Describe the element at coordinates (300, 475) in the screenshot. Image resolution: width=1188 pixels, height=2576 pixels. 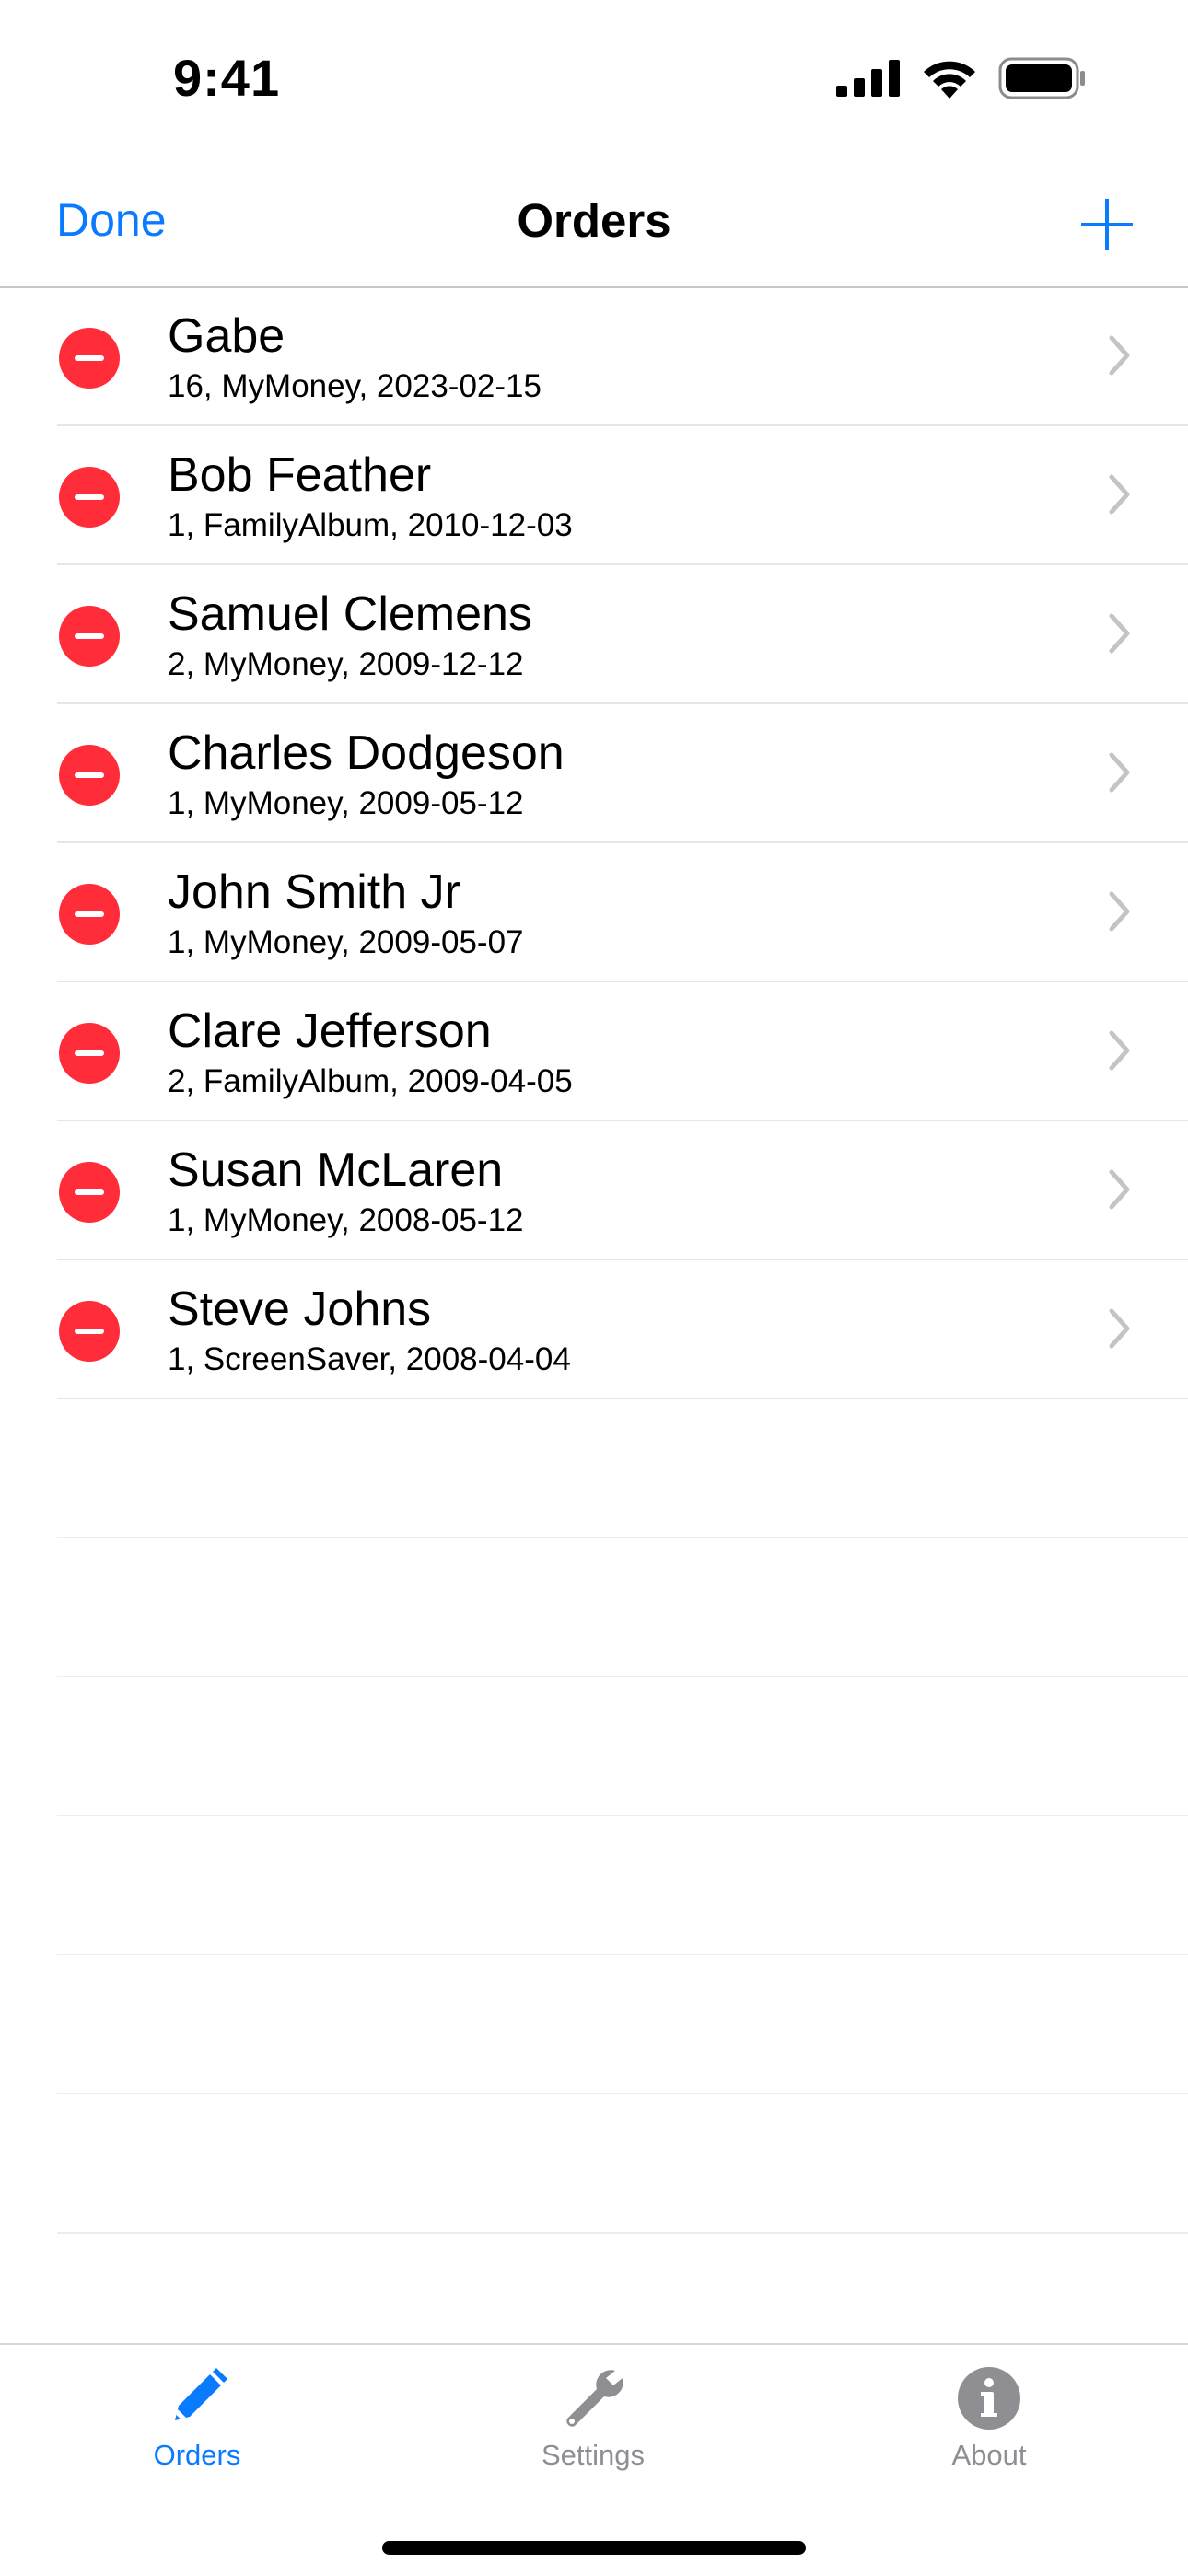
I see `order-name: Bob Feather` at that location.